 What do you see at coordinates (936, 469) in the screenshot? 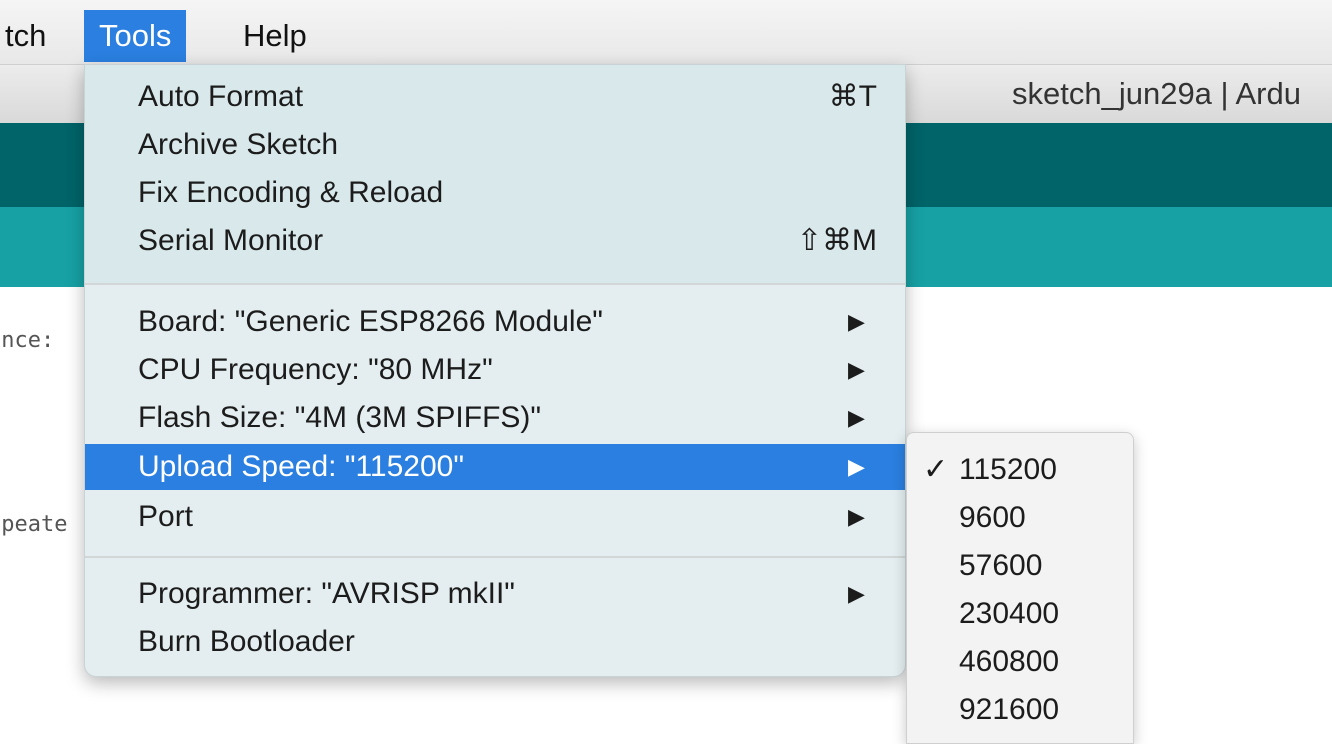
I see `checkmark-icon: ✓` at bounding box center [936, 469].